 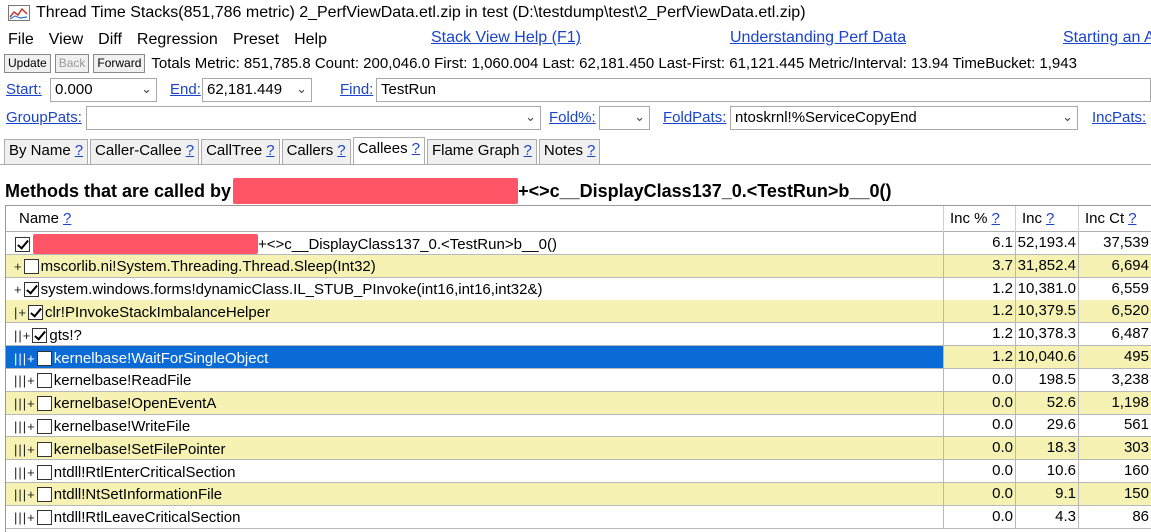 I want to click on end-combo: 62,181.449 ⌄, so click(x=257, y=90).